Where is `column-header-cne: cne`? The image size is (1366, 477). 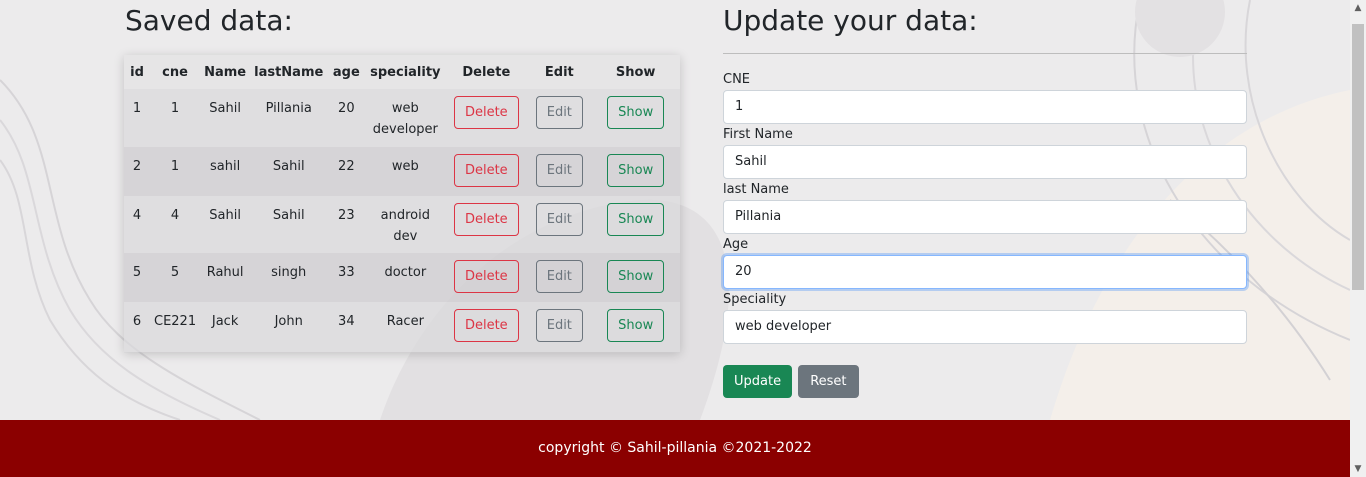 column-header-cne: cne is located at coordinates (175, 72).